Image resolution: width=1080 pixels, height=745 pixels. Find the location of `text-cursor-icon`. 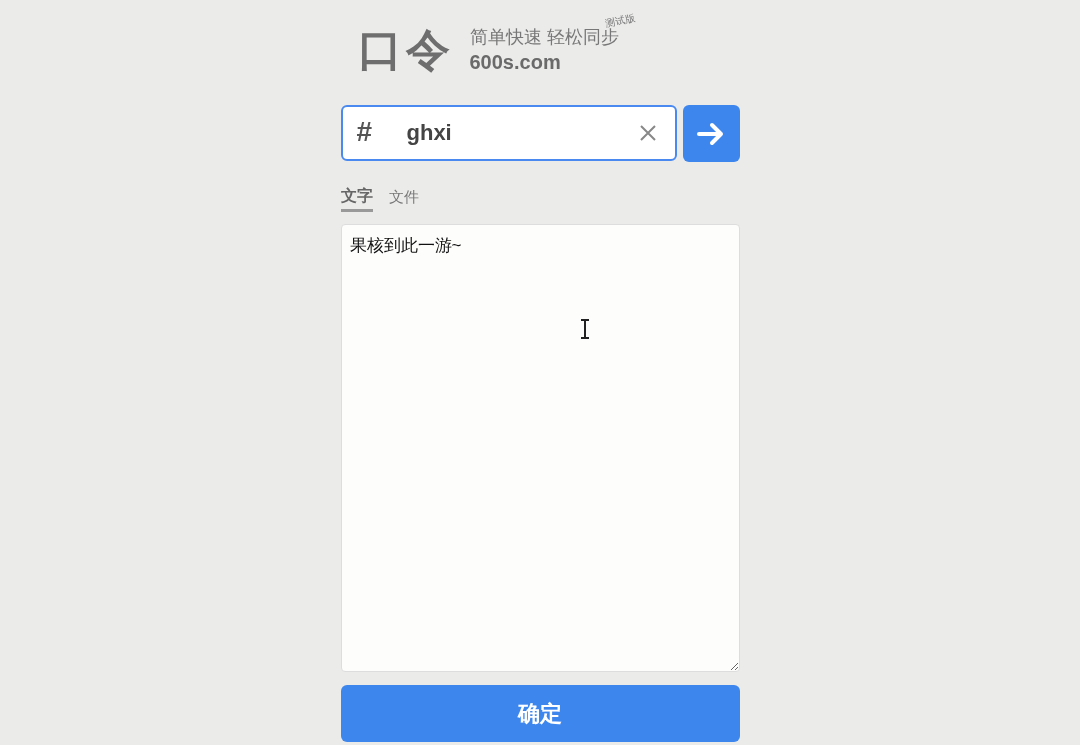

text-cursor-icon is located at coordinates (584, 329).